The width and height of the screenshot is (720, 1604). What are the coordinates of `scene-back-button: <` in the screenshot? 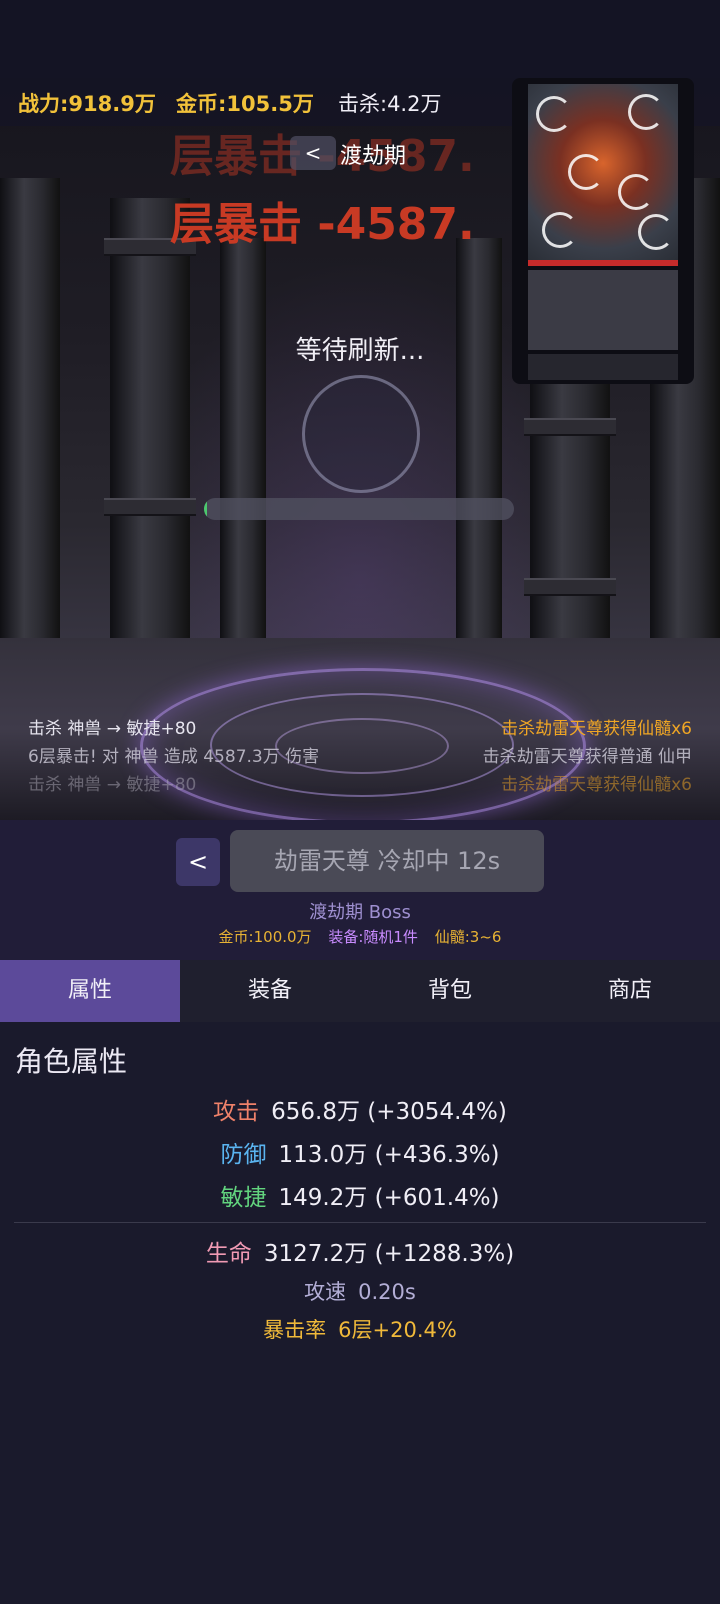 It's located at (313, 153).